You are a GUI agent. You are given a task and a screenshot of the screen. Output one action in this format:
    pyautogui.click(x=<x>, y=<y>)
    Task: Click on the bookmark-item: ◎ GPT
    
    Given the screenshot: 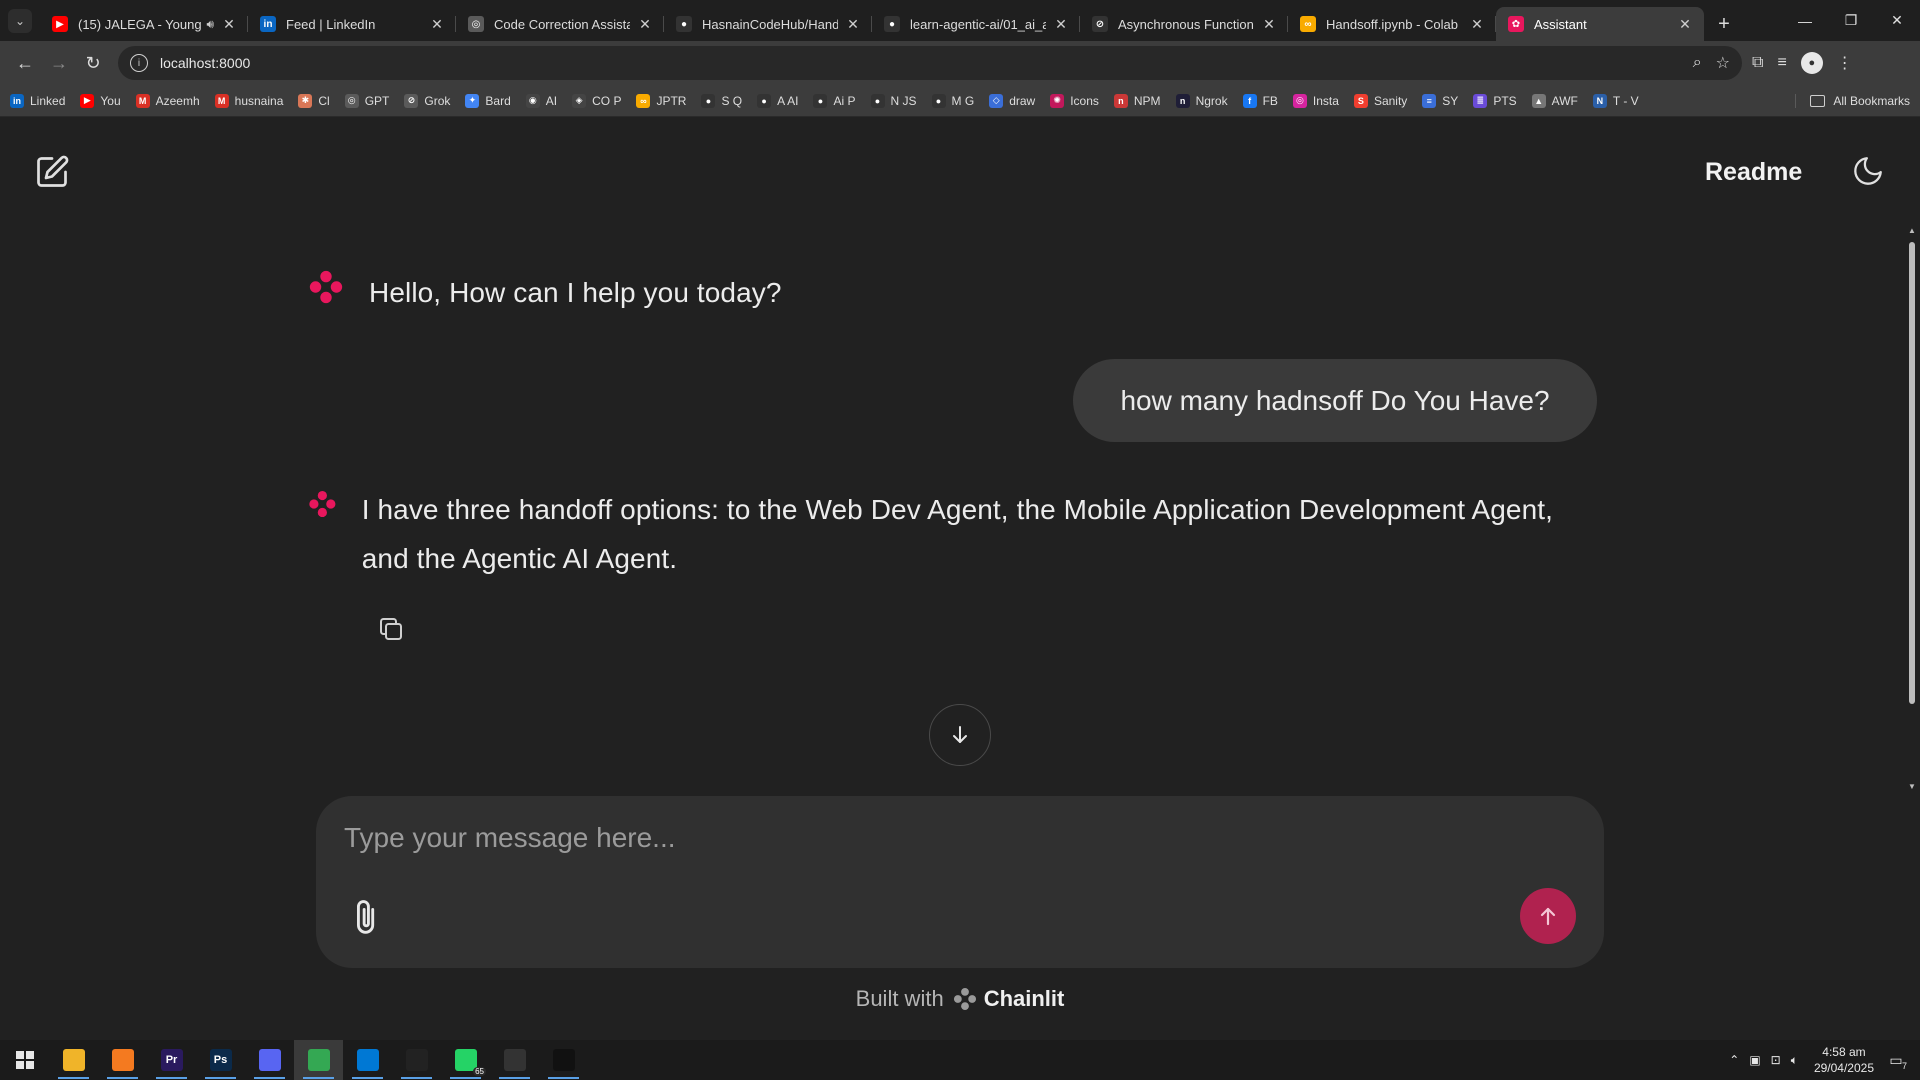 What is the action you would take?
    pyautogui.click(x=367, y=100)
    